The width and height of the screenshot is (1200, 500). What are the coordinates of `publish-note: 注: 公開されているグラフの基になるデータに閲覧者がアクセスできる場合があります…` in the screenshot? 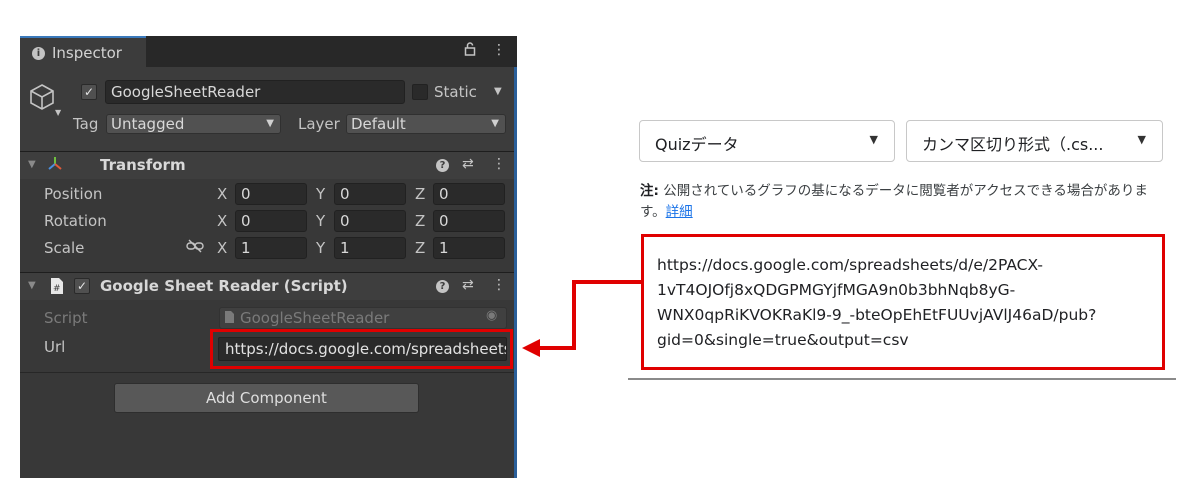 It's located at (900, 202).